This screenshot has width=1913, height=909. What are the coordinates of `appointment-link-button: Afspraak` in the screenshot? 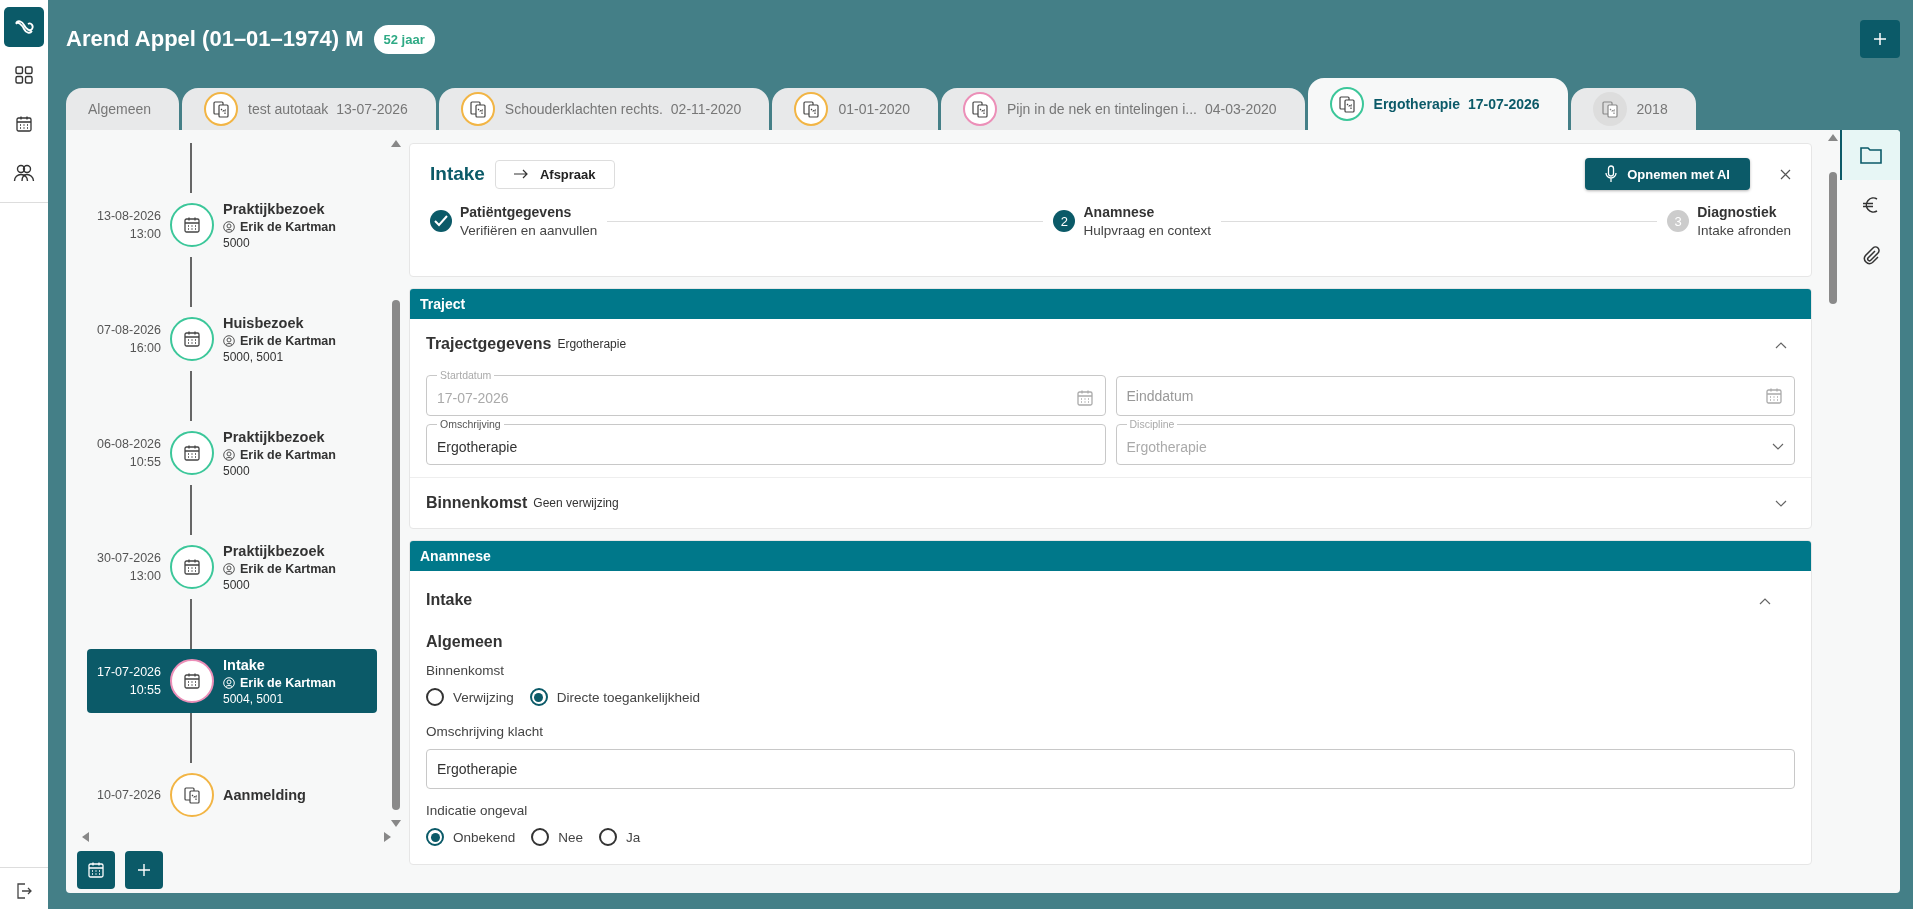 It's located at (554, 174).